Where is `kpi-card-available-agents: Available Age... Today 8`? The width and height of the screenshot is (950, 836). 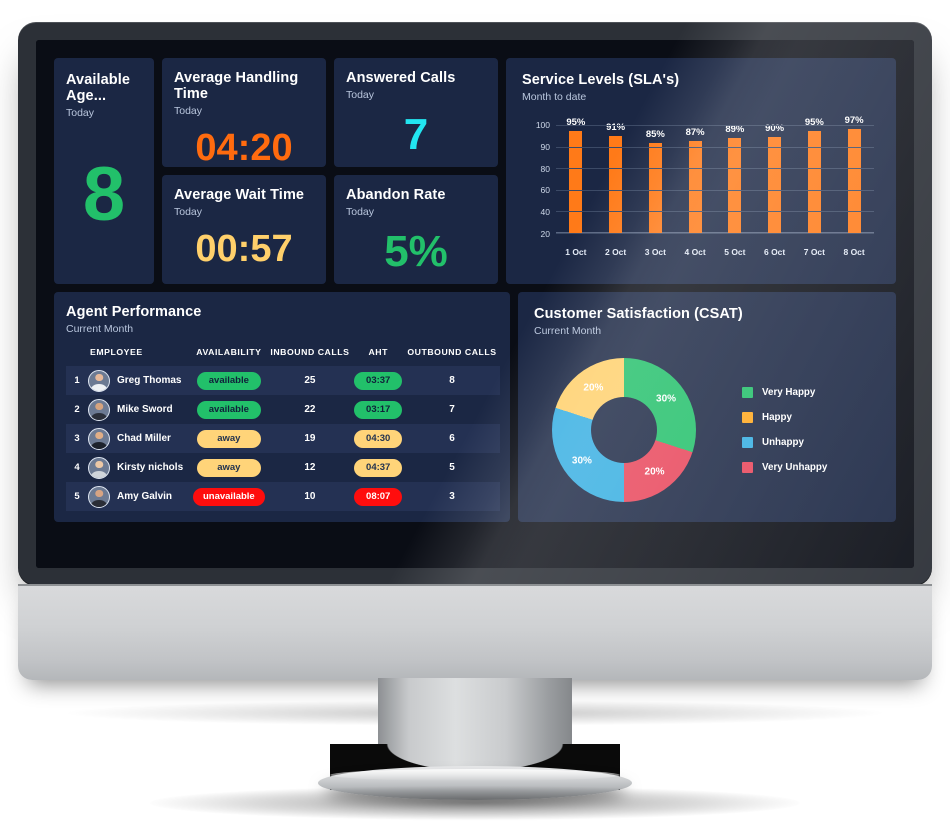
kpi-card-available-agents: Available Age... Today 8 is located at coordinates (104, 171).